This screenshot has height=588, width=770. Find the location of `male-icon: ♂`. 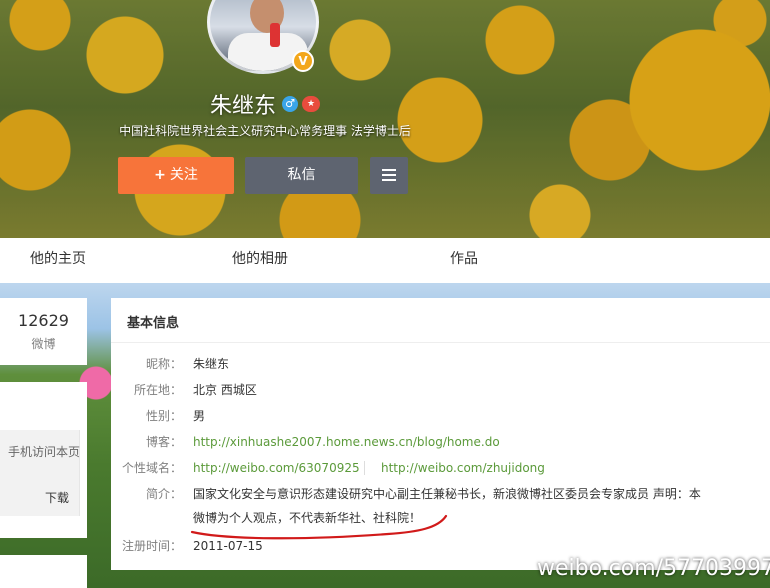

male-icon: ♂ is located at coordinates (290, 104).